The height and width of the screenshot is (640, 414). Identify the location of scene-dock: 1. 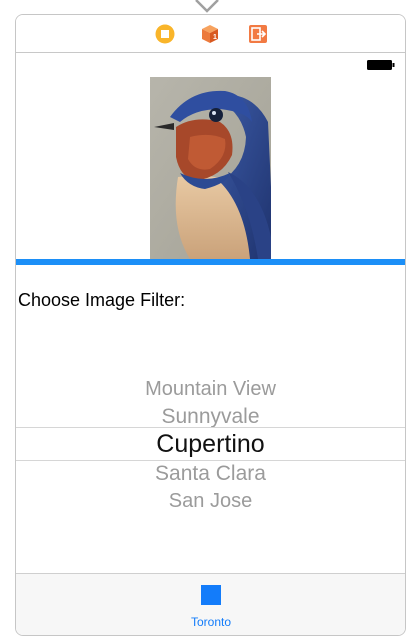
(210, 34).